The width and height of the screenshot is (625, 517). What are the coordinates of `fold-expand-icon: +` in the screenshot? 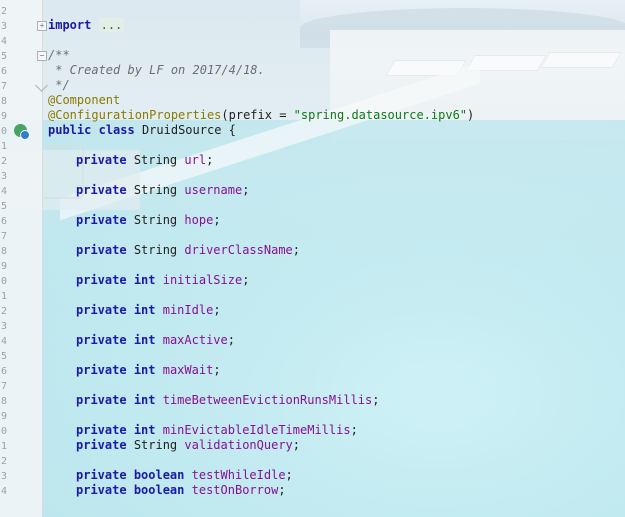 It's located at (42, 26).